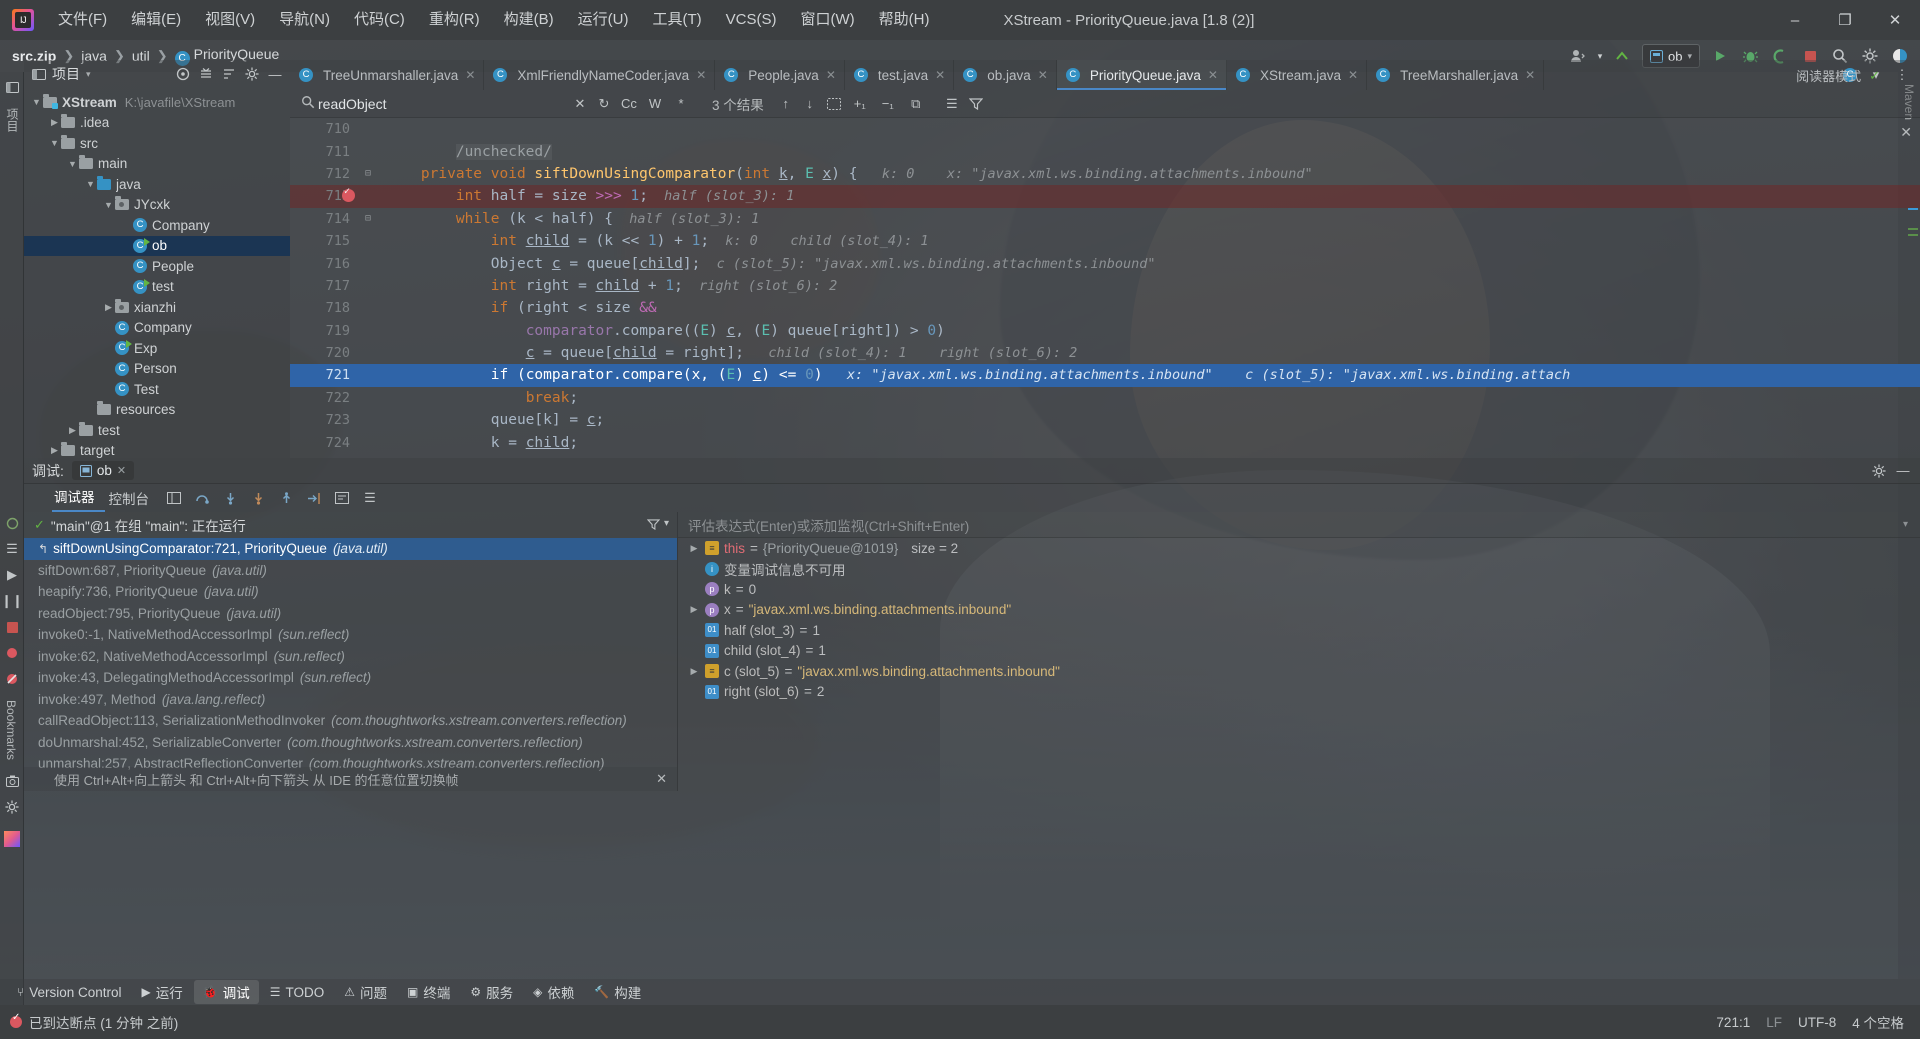  I want to click on select-all-occurrences-button, so click(834, 104).